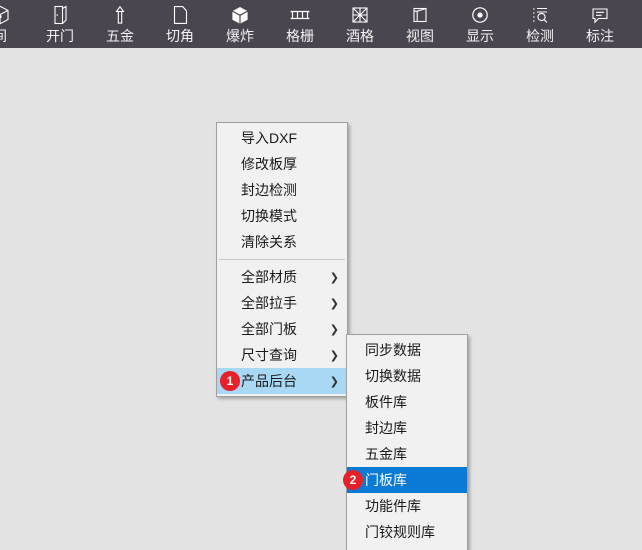 The image size is (642, 550). I want to click on explode-cube-icon, so click(240, 15).